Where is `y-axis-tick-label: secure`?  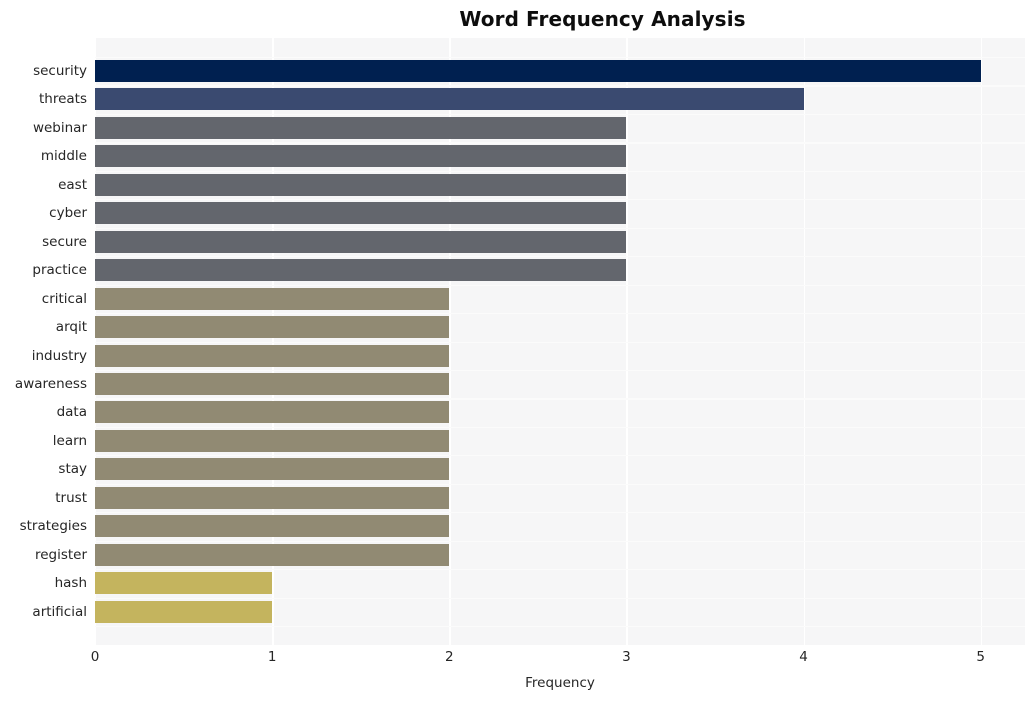
y-axis-tick-label: secure is located at coordinates (64, 241).